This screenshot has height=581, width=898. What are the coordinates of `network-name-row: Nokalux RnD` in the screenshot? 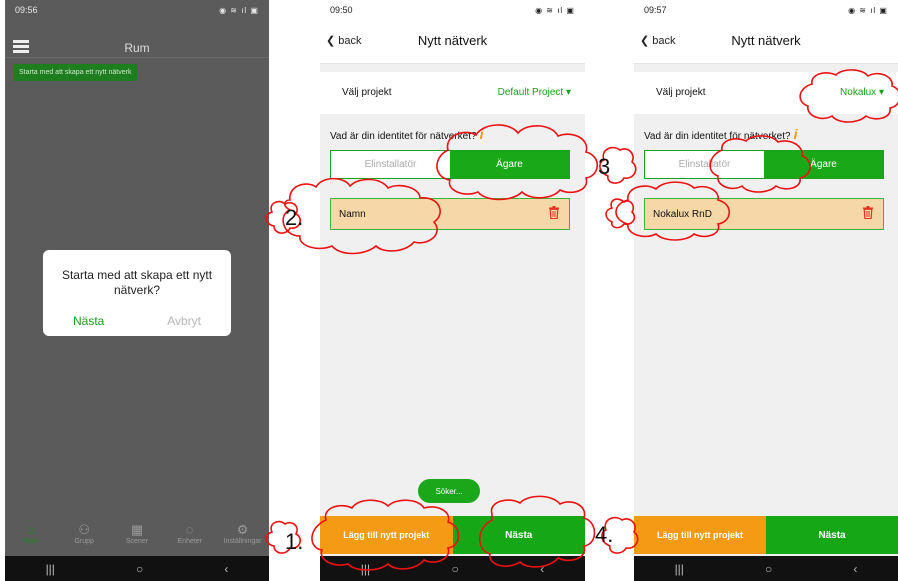 It's located at (764, 214).